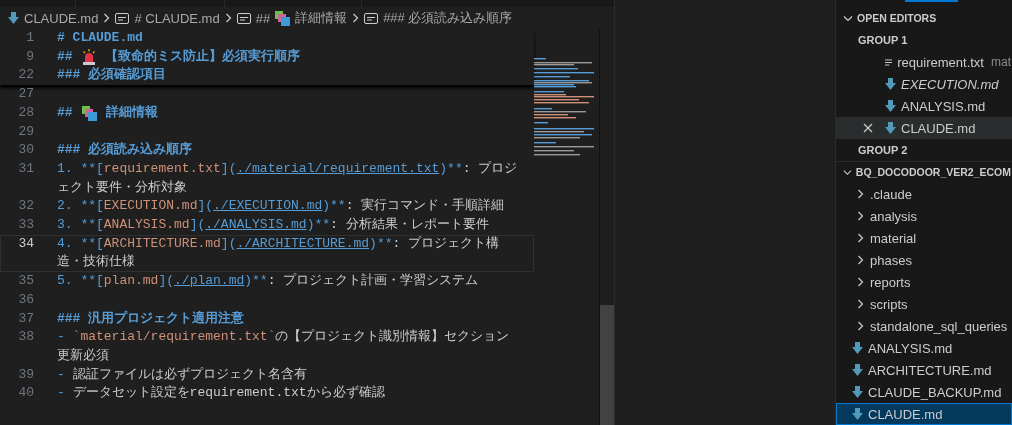 This screenshot has height=425, width=1012. What do you see at coordinates (125, 150) in the screenshot?
I see `heading-line: ### 必須読み込み順序` at bounding box center [125, 150].